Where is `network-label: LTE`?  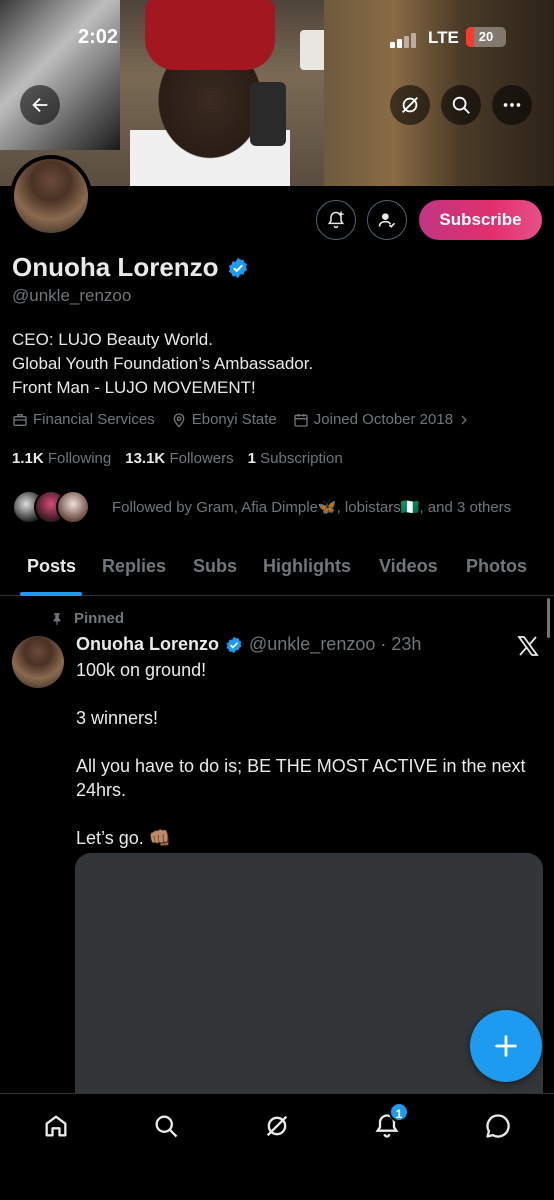
network-label: LTE is located at coordinates (443, 37).